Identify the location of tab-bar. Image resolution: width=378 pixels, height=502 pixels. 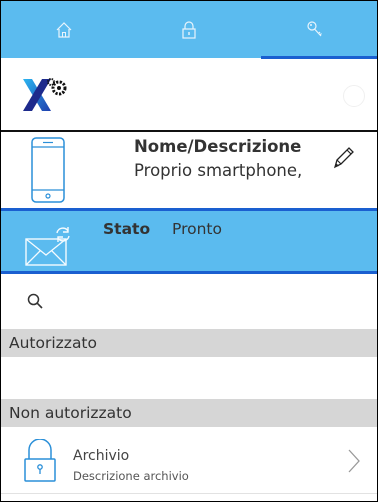
(189, 30).